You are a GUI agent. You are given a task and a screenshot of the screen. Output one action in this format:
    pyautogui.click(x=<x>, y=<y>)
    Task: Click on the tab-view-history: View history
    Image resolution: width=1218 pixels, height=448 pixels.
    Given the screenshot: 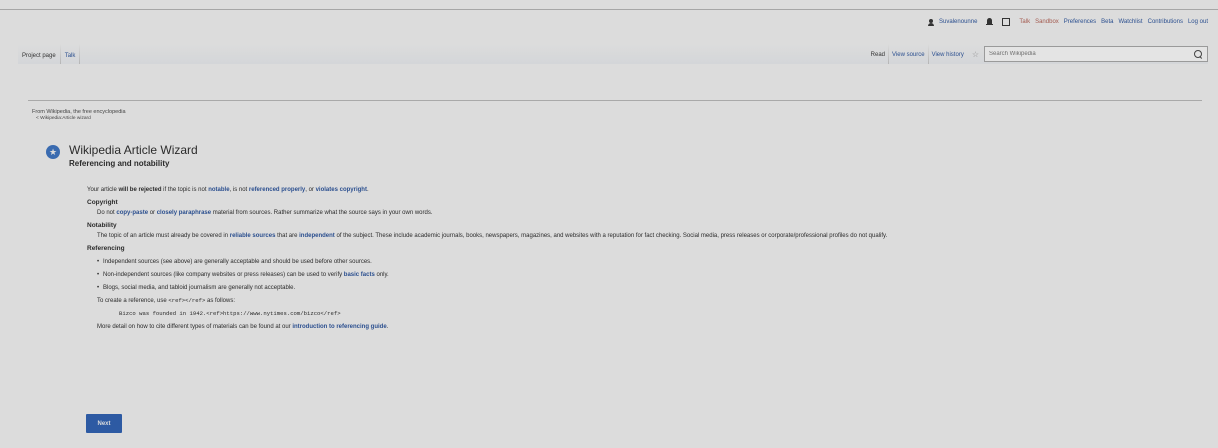 What is the action you would take?
    pyautogui.click(x=948, y=54)
    